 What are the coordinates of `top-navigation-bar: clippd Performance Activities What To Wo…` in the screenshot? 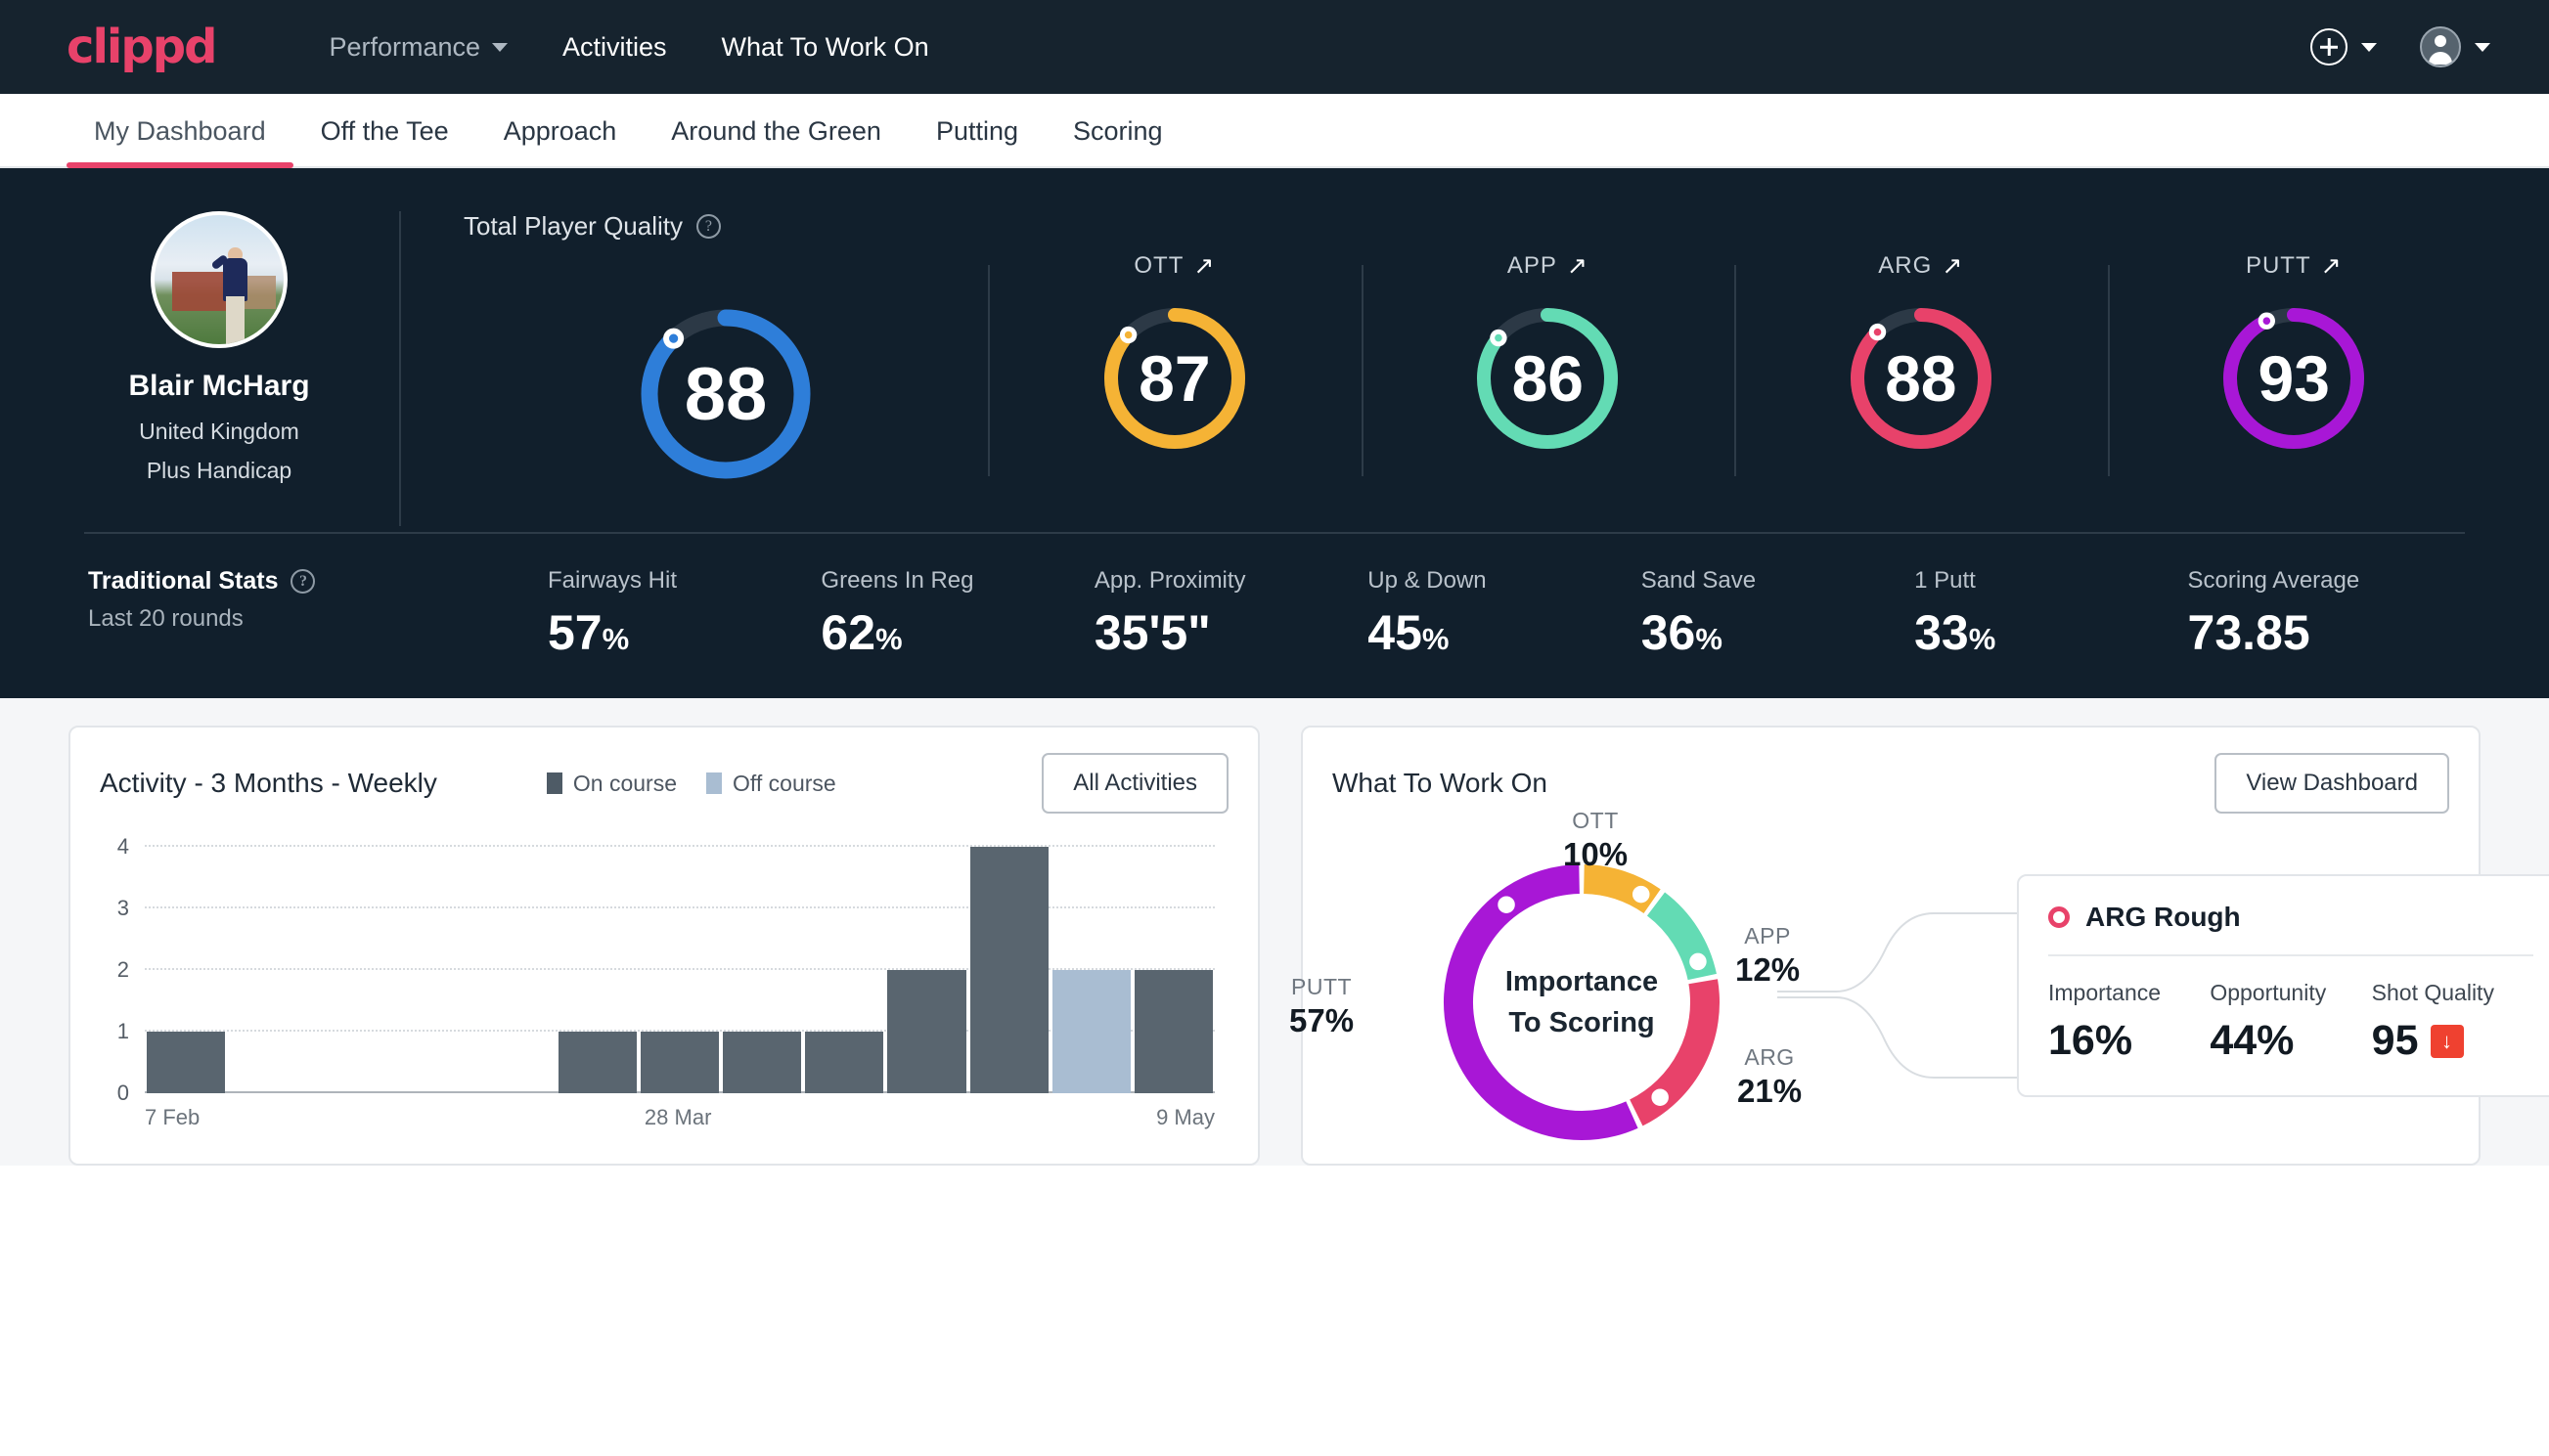 It's located at (1274, 47).